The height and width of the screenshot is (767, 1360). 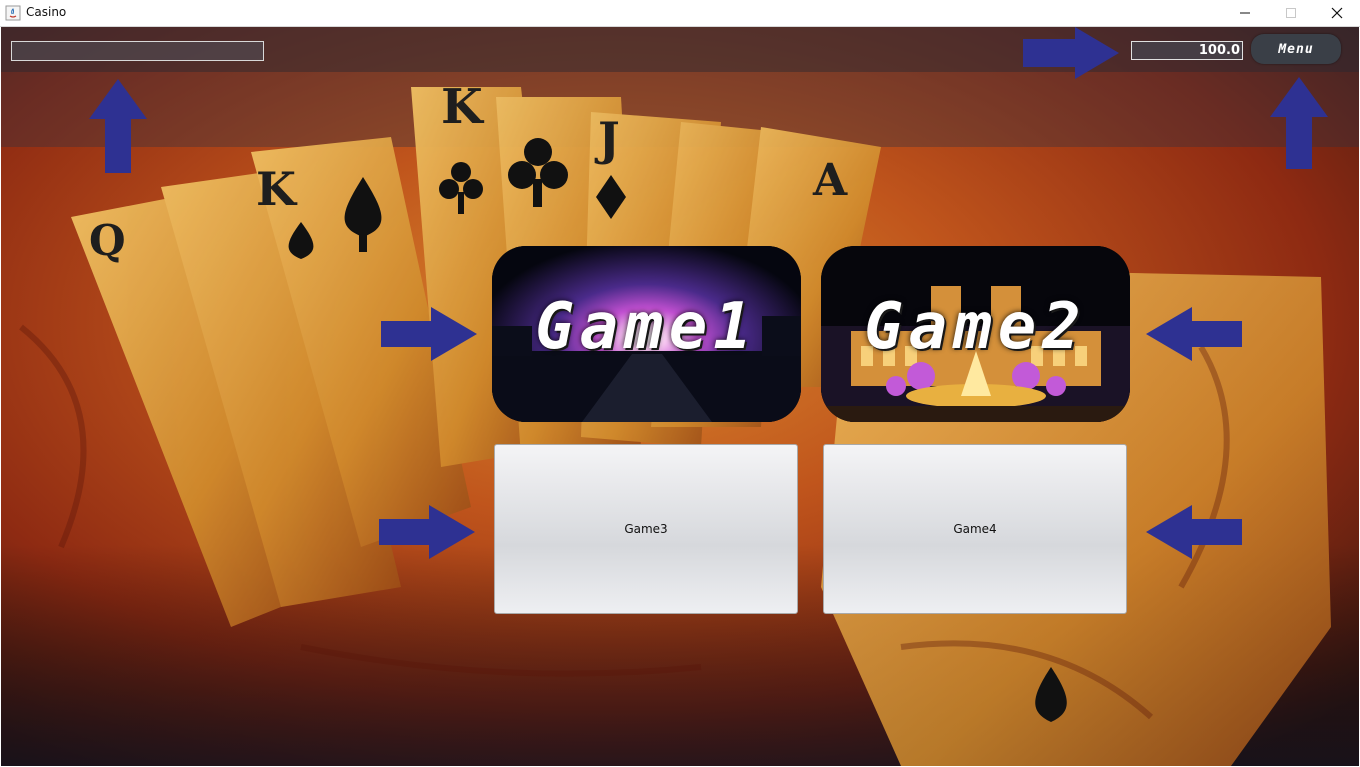 I want to click on balance-field: 100.0, so click(x=1187, y=50).